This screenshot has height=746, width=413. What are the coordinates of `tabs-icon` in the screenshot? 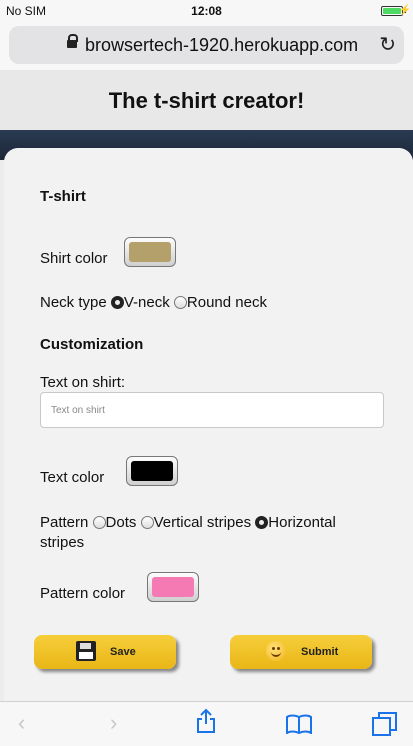 It's located at (385, 727).